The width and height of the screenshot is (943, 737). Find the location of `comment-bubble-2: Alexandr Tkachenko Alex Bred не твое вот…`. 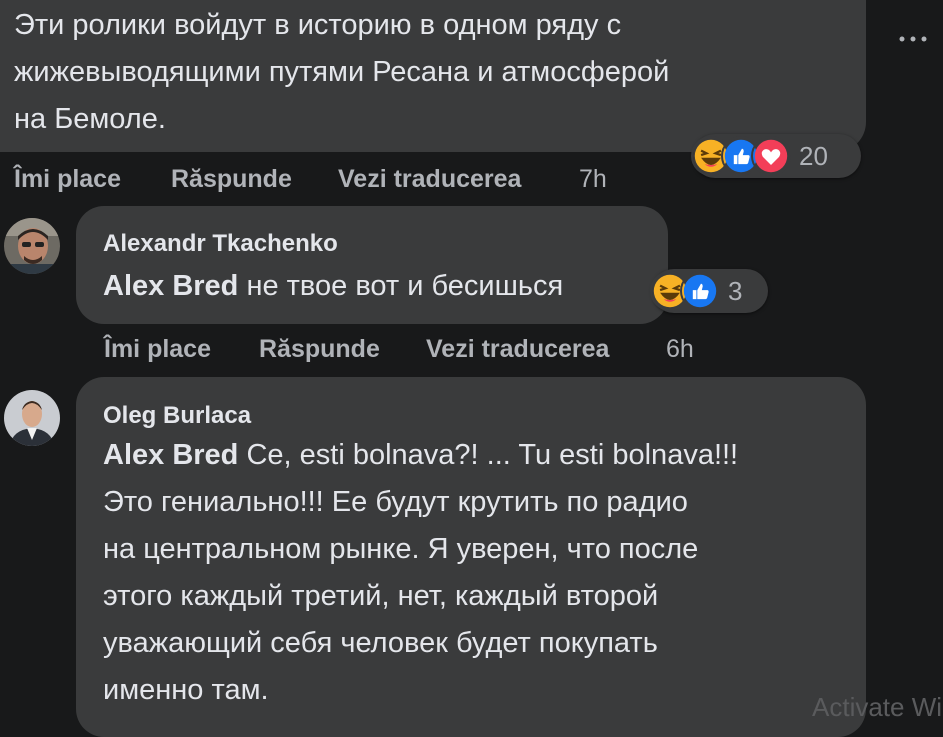

comment-bubble-2: Alexandr Tkachenko Alex Bred не твое вот… is located at coordinates (372, 265).